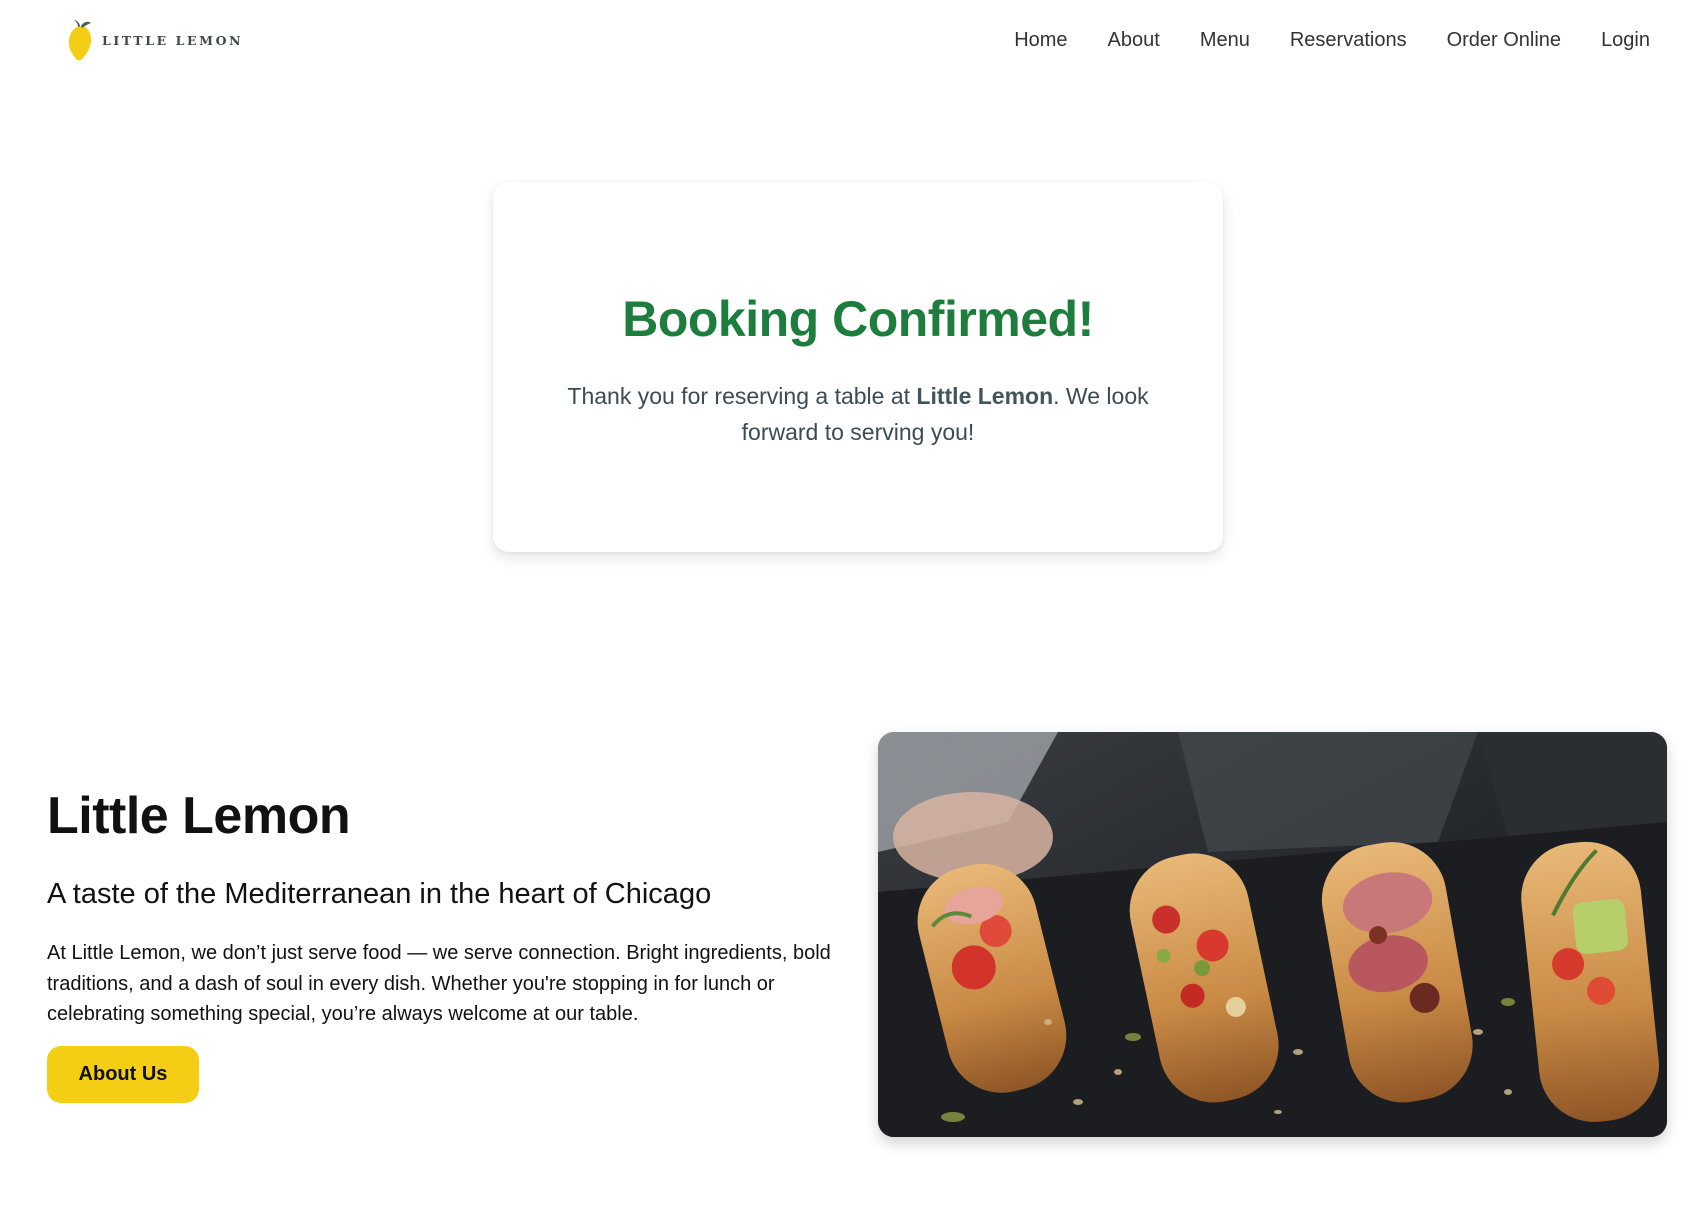 The width and height of the screenshot is (1698, 1212). I want to click on nav-login: Login, so click(1625, 40).